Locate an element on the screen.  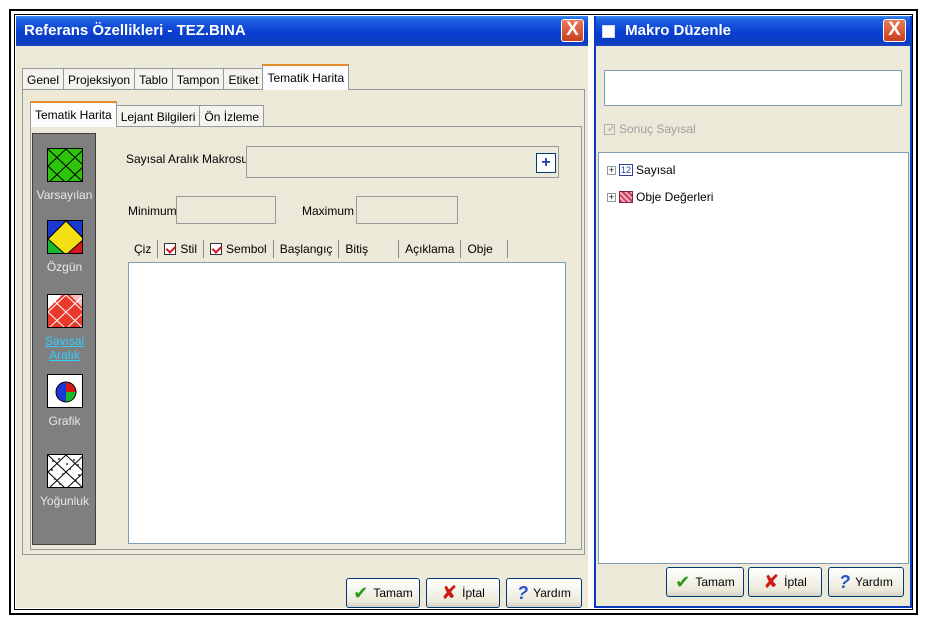
col-obje-label: Obje is located at coordinates (480, 249).